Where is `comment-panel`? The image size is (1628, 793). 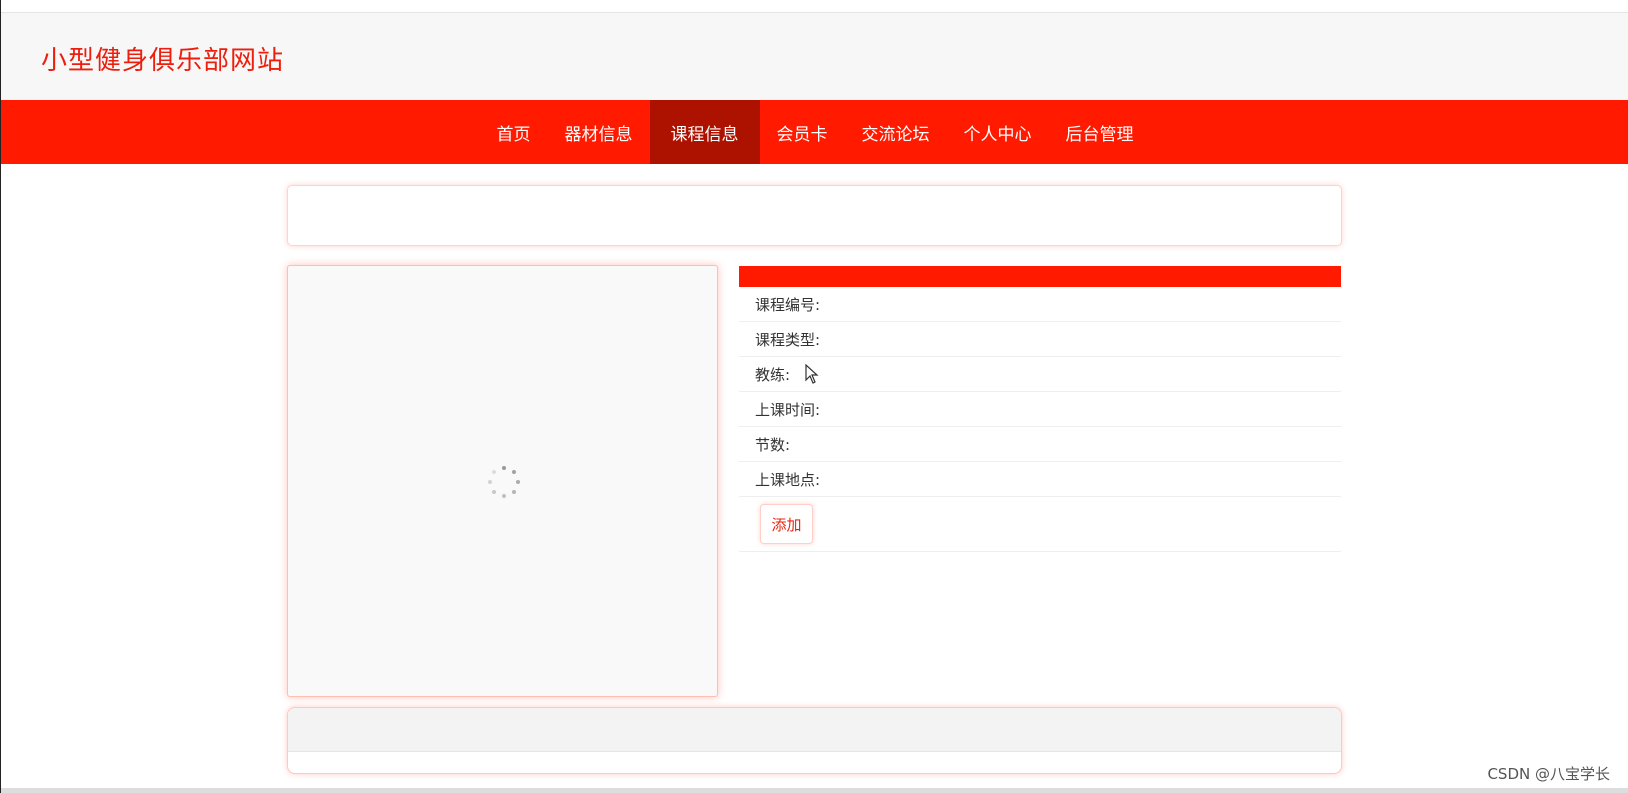 comment-panel is located at coordinates (814, 740).